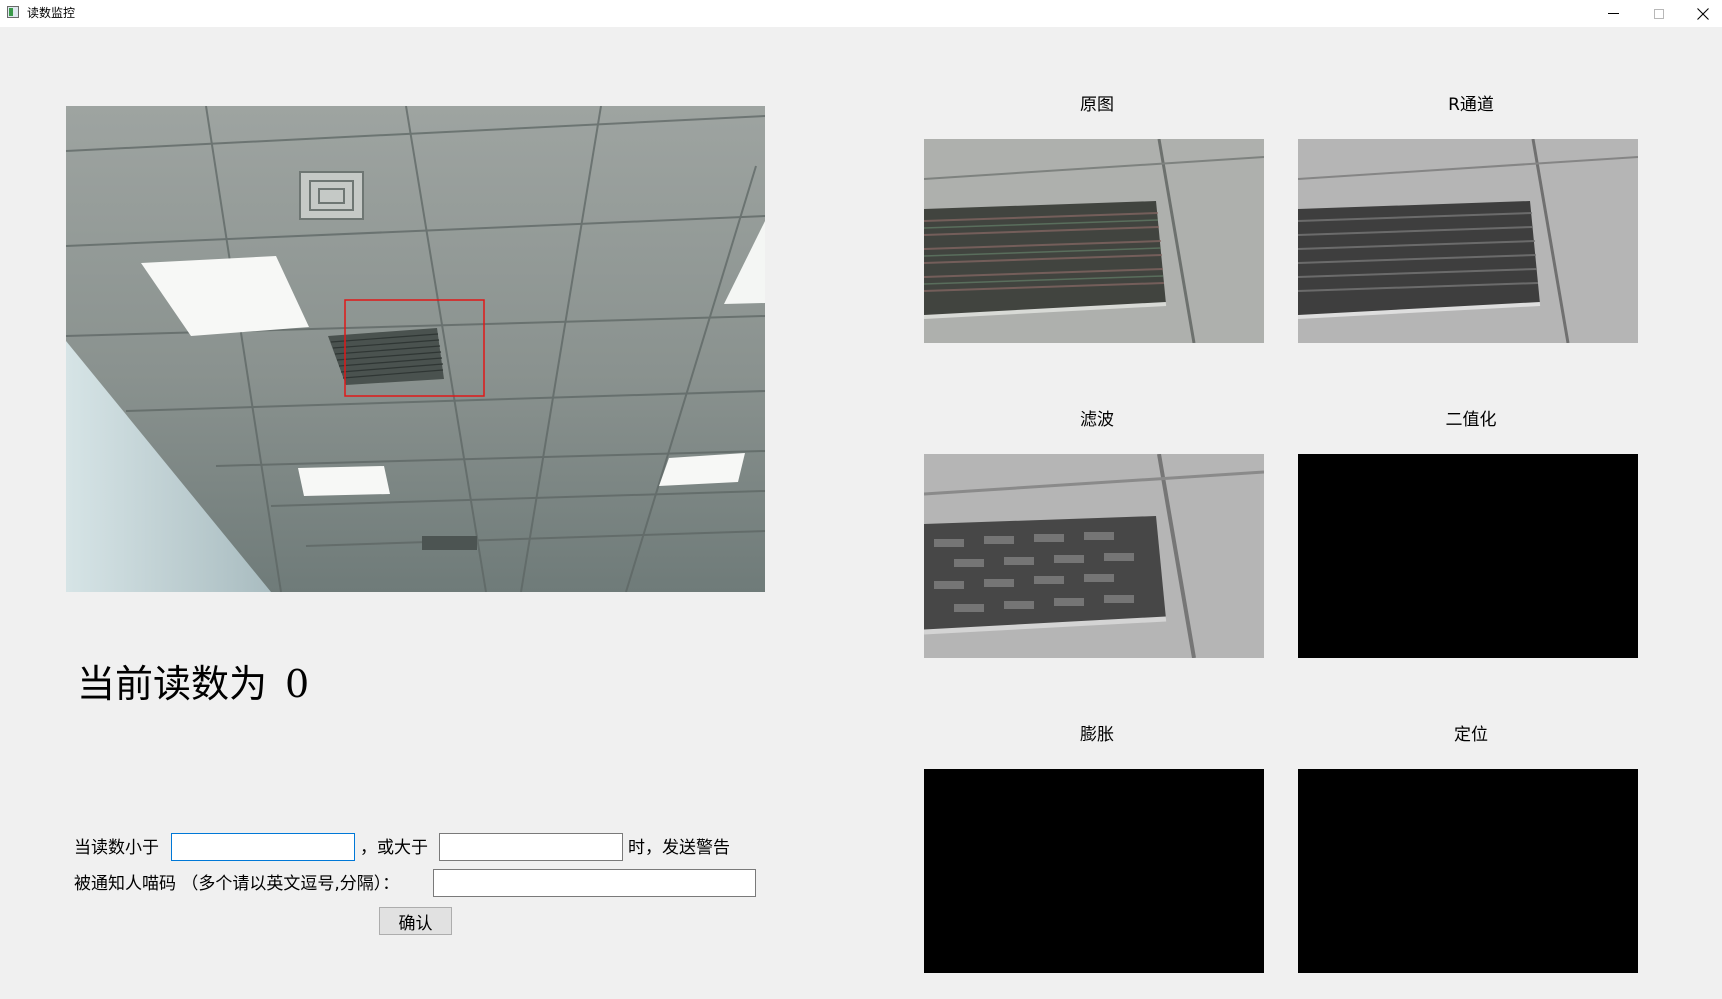  What do you see at coordinates (1471, 735) in the screenshot?
I see `panel-label-locate: 定位` at bounding box center [1471, 735].